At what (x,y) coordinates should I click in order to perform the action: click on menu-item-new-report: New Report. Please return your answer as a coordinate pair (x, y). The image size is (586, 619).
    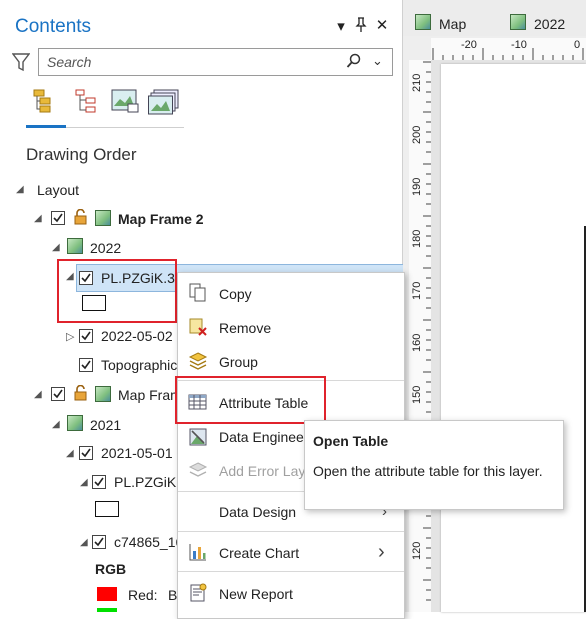
    Looking at the image, I should click on (256, 594).